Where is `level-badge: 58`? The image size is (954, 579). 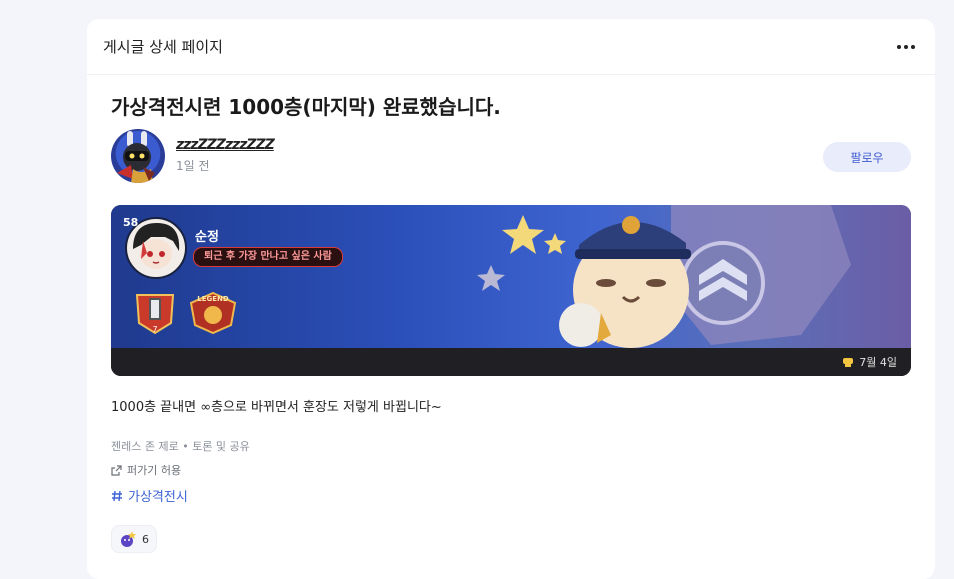 level-badge: 58 is located at coordinates (131, 222).